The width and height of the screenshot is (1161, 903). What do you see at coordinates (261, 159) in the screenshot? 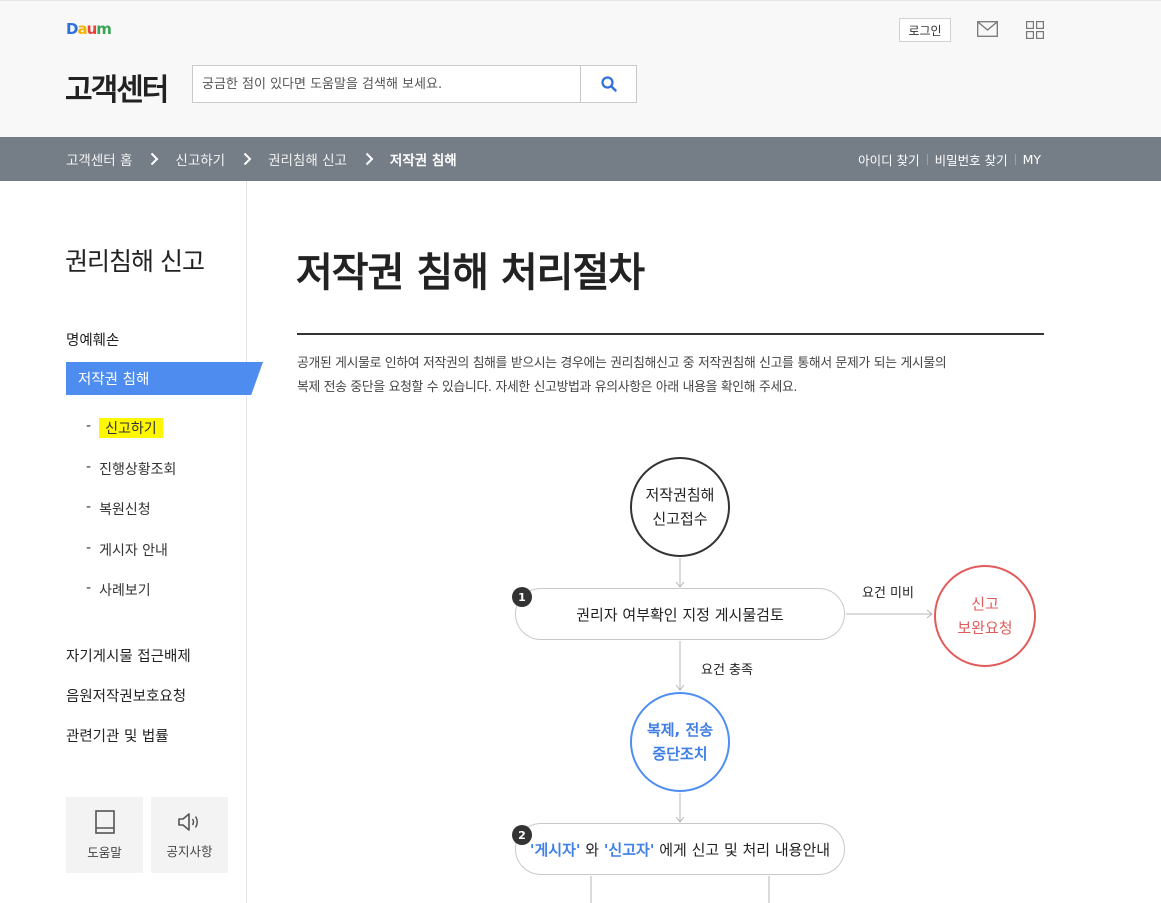
I see `breadcrumb: 고객센터 홈 신고하기 권리침해 신고 저작권 침해` at bounding box center [261, 159].